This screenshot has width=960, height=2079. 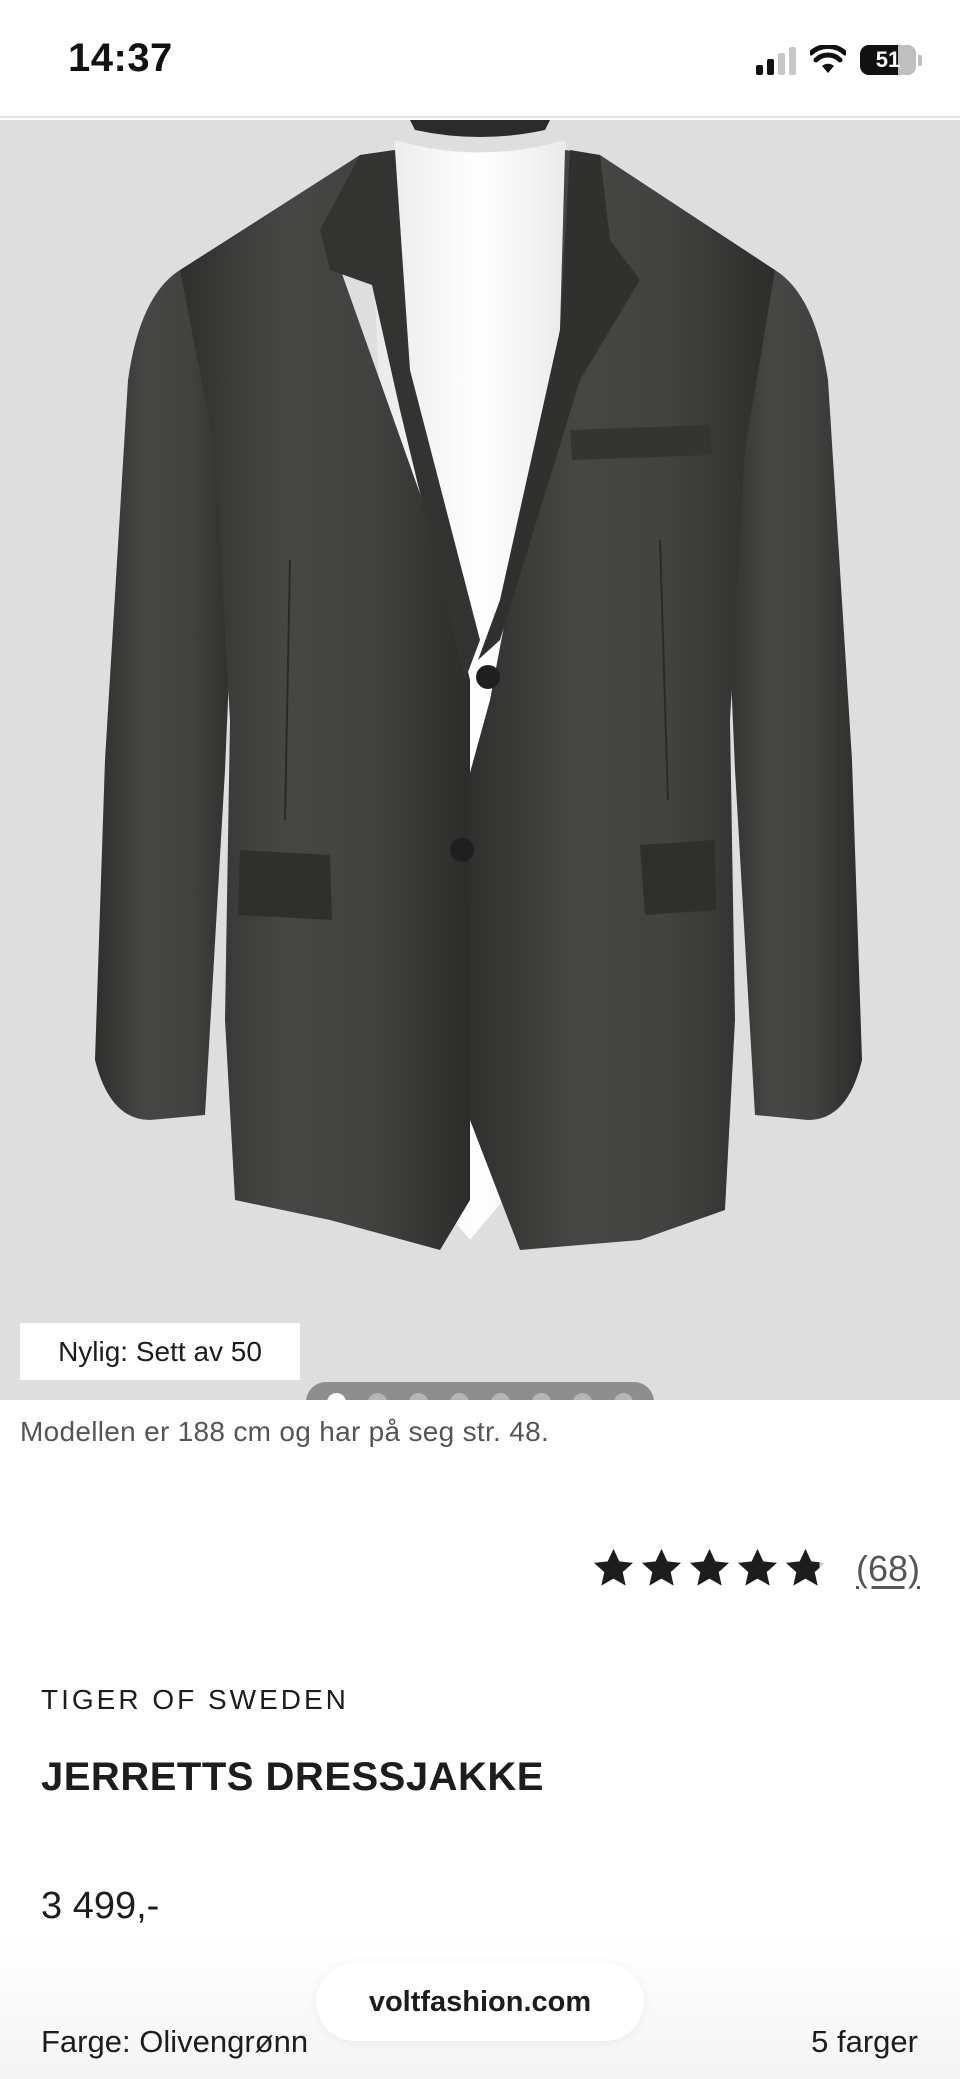 What do you see at coordinates (864, 2042) in the screenshot?
I see `color-count-link: 5 farger` at bounding box center [864, 2042].